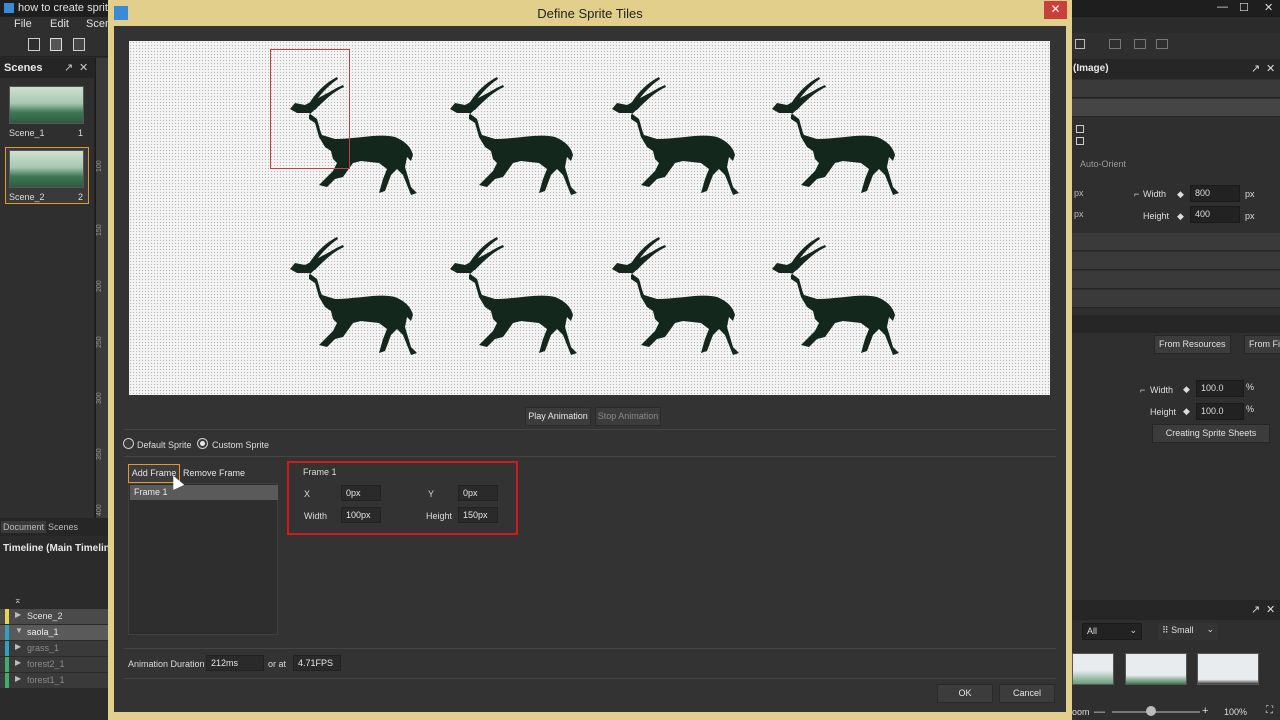  Describe the element at coordinates (54, 664) in the screenshot. I see `layer-row: ▶ forest2_1` at that location.